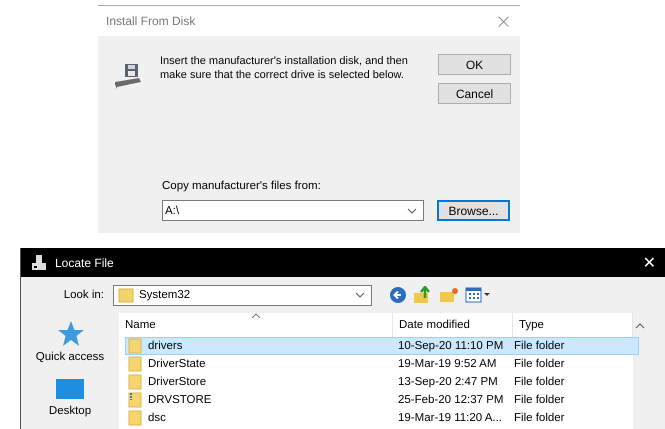 Image resolution: width=665 pixels, height=429 pixels. Describe the element at coordinates (151, 21) in the screenshot. I see `window-title: Install From Disk` at that location.